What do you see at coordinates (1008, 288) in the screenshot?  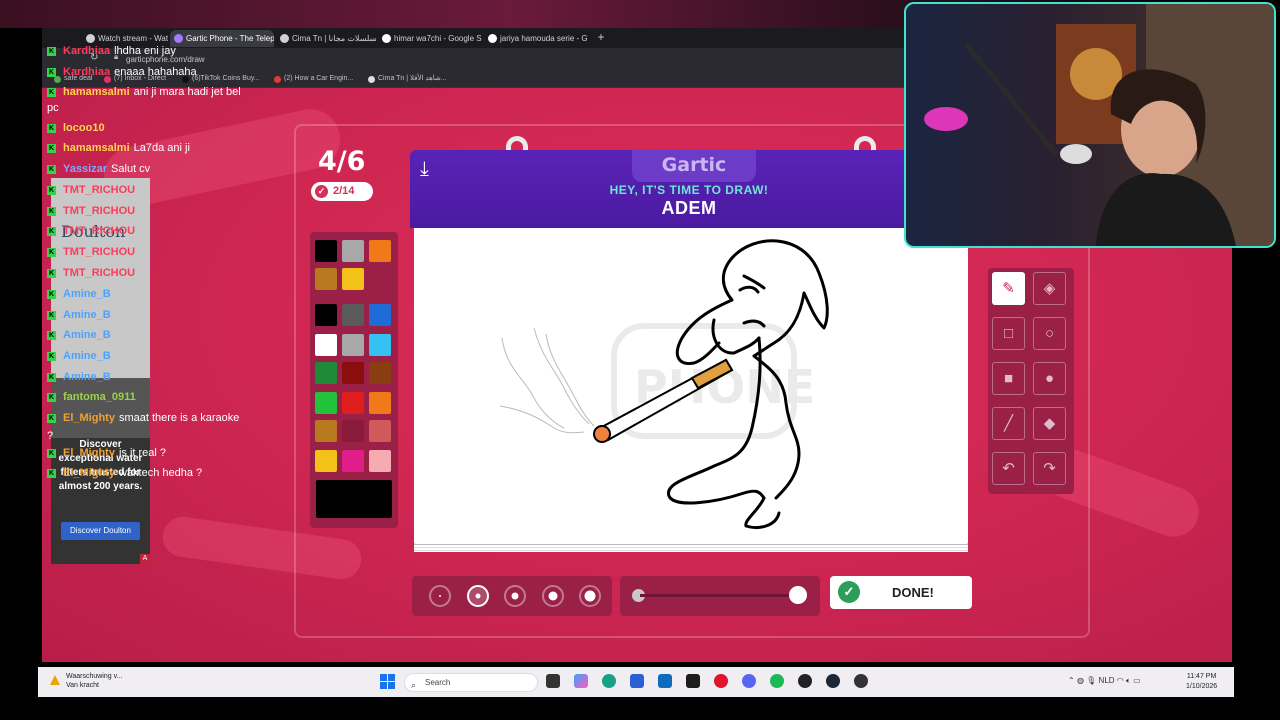 I see `pencil-tool-icon: ✎` at bounding box center [1008, 288].